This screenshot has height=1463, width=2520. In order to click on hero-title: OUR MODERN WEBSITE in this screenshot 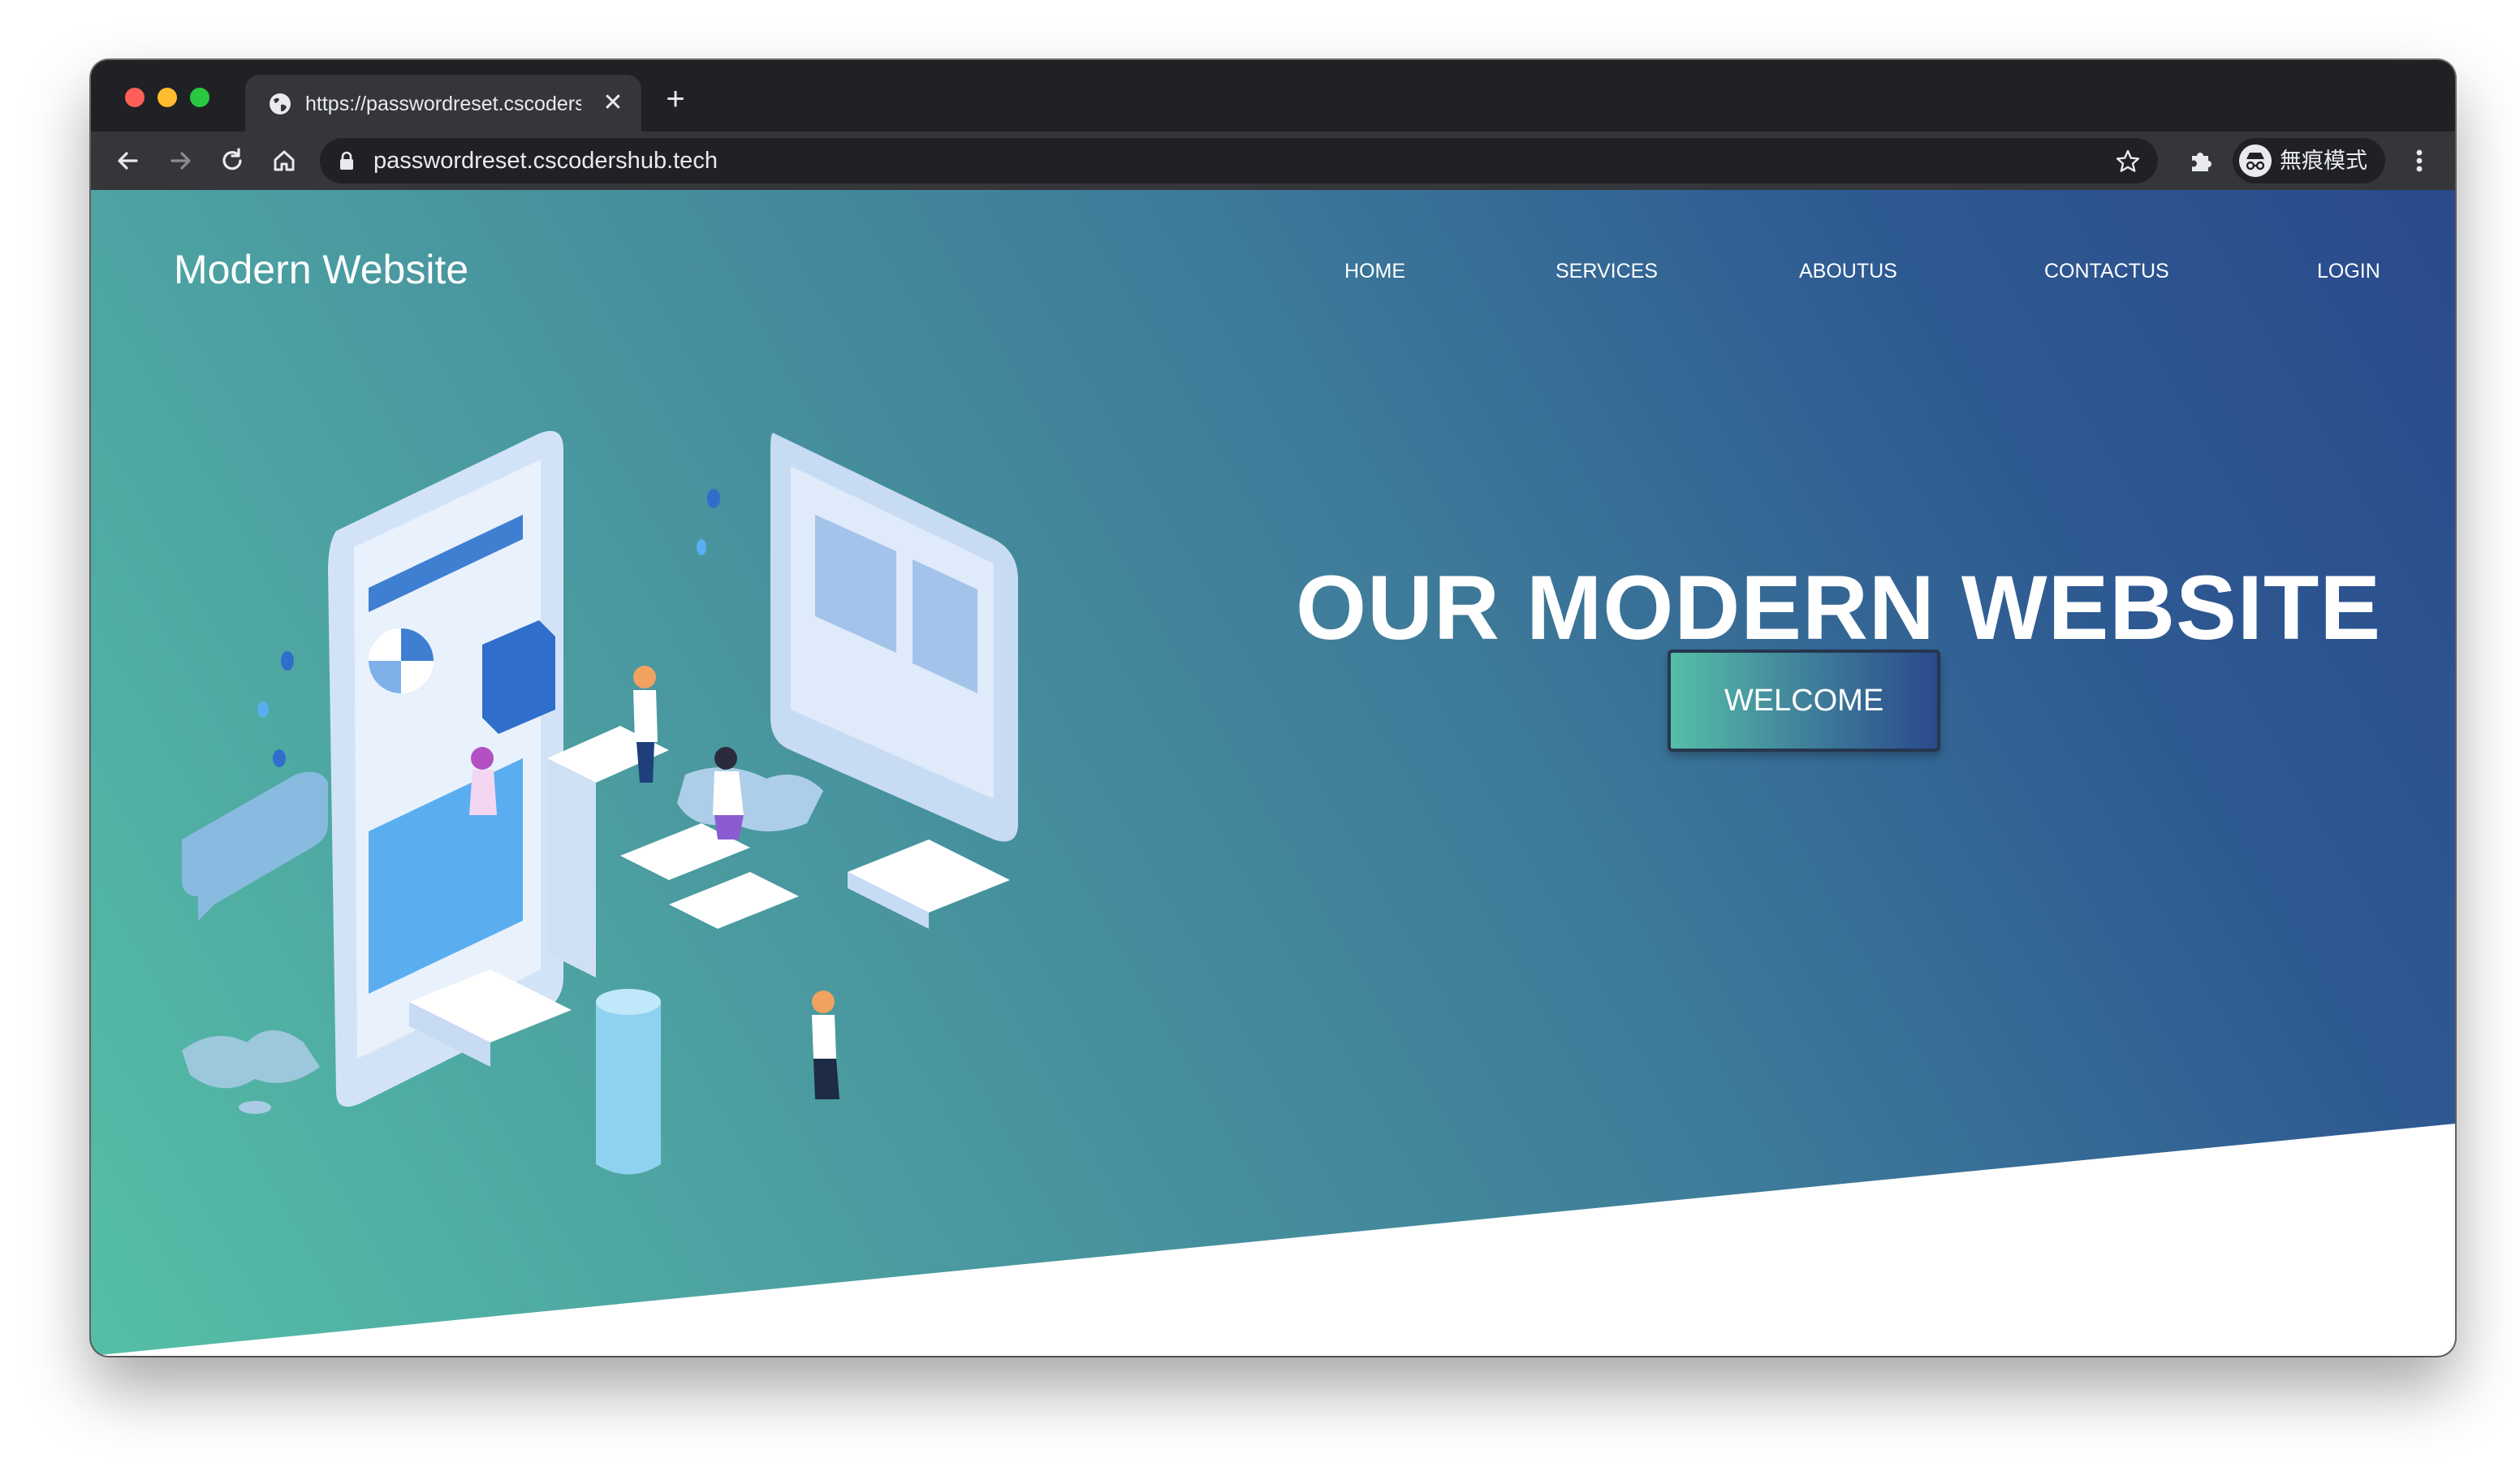, I will do `click(1839, 608)`.